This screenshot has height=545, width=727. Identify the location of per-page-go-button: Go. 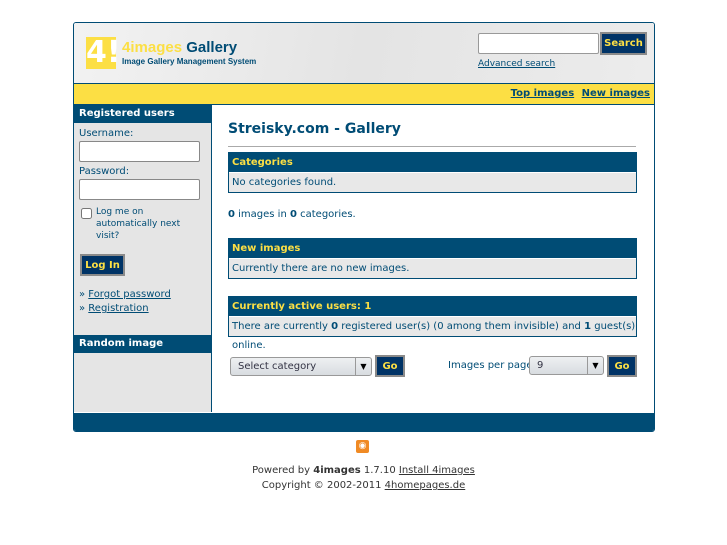
(622, 366).